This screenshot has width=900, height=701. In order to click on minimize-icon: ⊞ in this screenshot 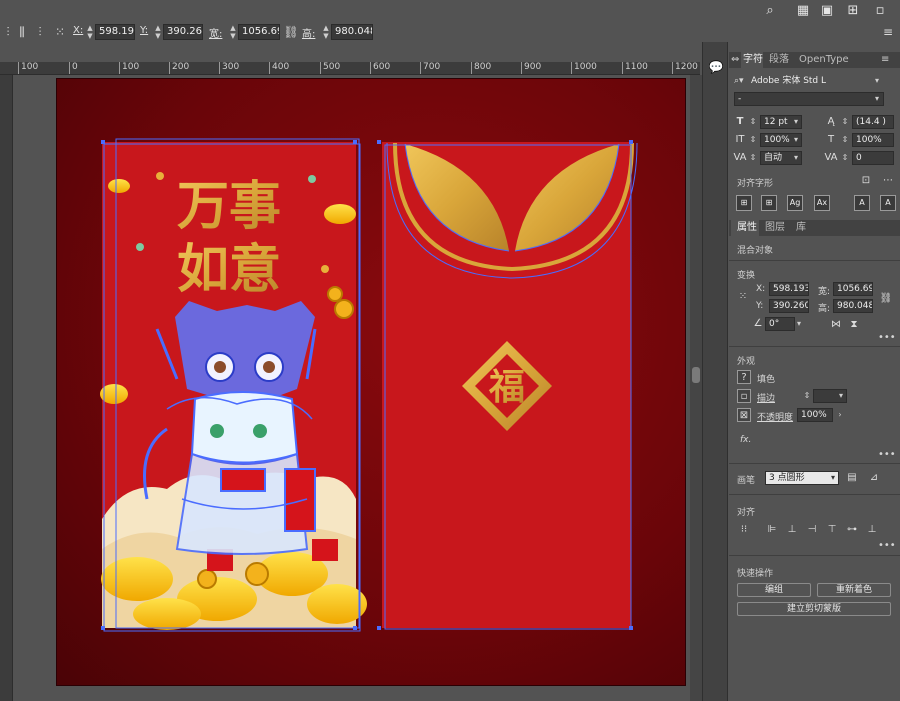, I will do `click(853, 11)`.